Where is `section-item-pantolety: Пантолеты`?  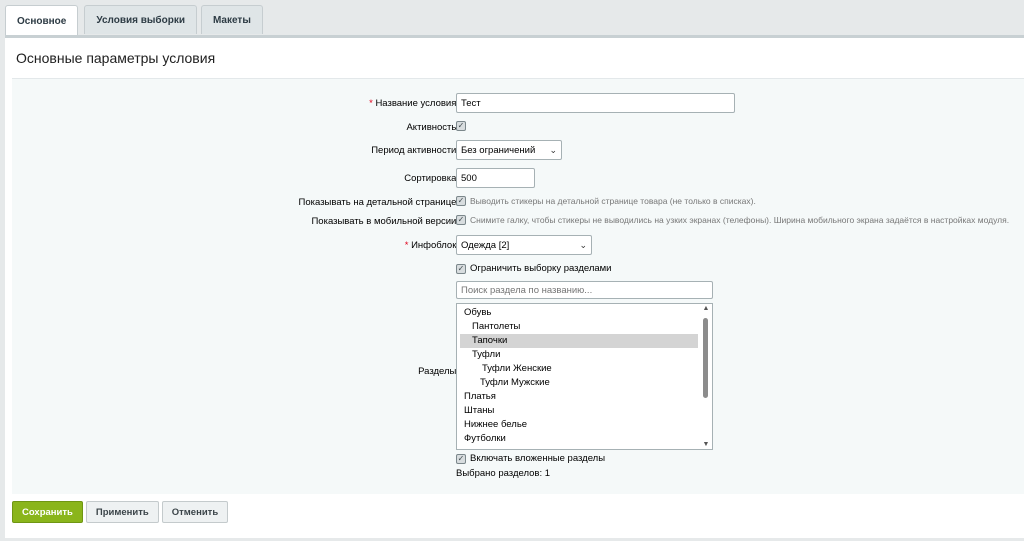 section-item-pantolety: Пантолеты is located at coordinates (579, 327).